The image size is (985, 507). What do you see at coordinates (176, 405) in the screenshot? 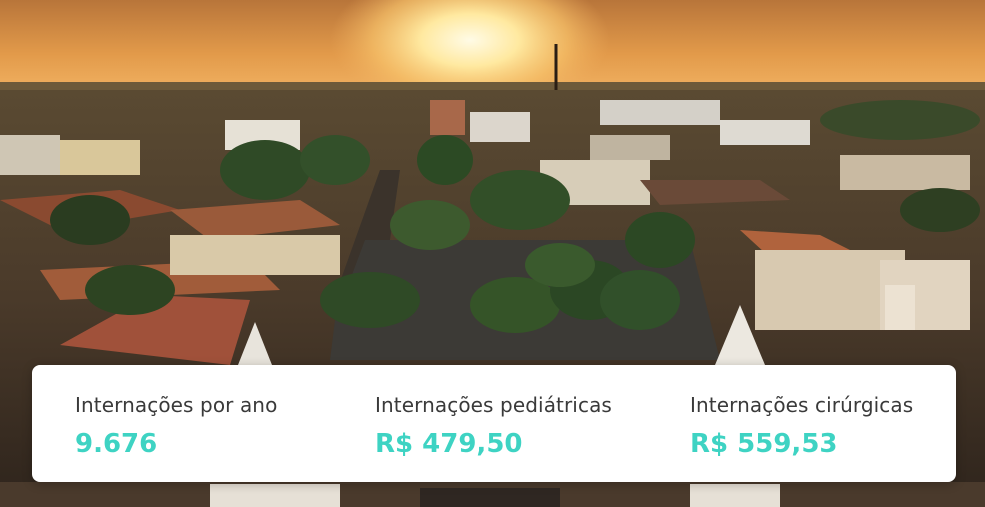
I see `stat-label: Internações por ano` at bounding box center [176, 405].